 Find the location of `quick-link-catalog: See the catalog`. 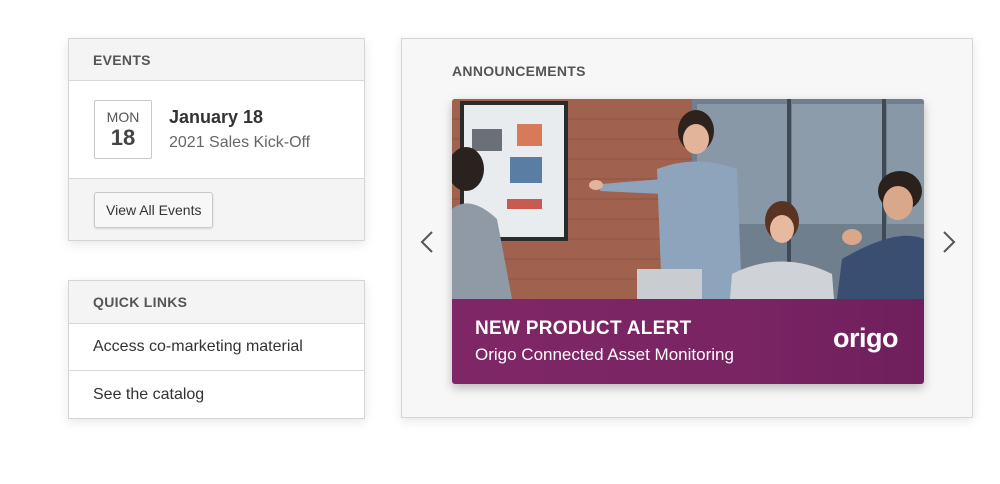

quick-link-catalog: See the catalog is located at coordinates (216, 394).